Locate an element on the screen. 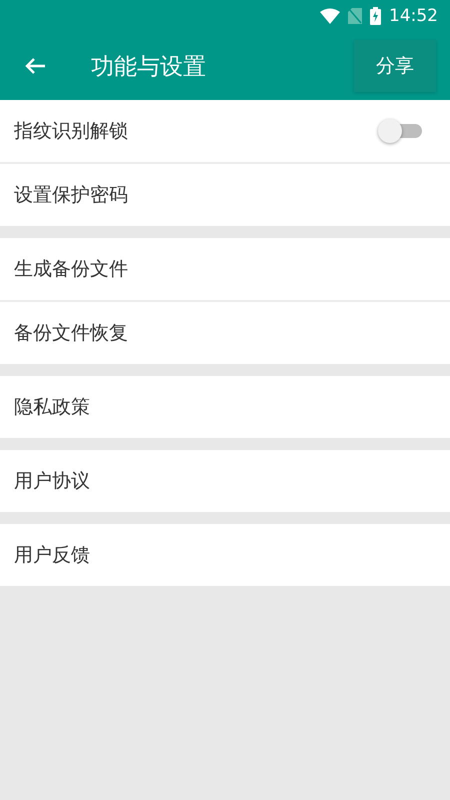 This screenshot has height=800, width=450. setting-label: 用户反馈 is located at coordinates (52, 555).